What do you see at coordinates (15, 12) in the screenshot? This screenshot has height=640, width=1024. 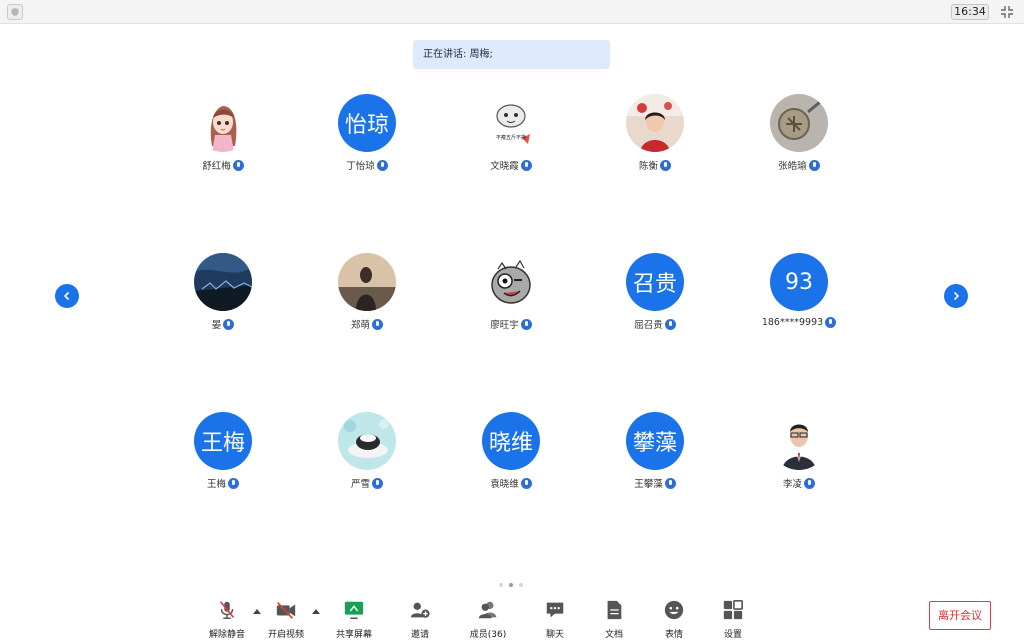 I see `shield-icon` at bounding box center [15, 12].